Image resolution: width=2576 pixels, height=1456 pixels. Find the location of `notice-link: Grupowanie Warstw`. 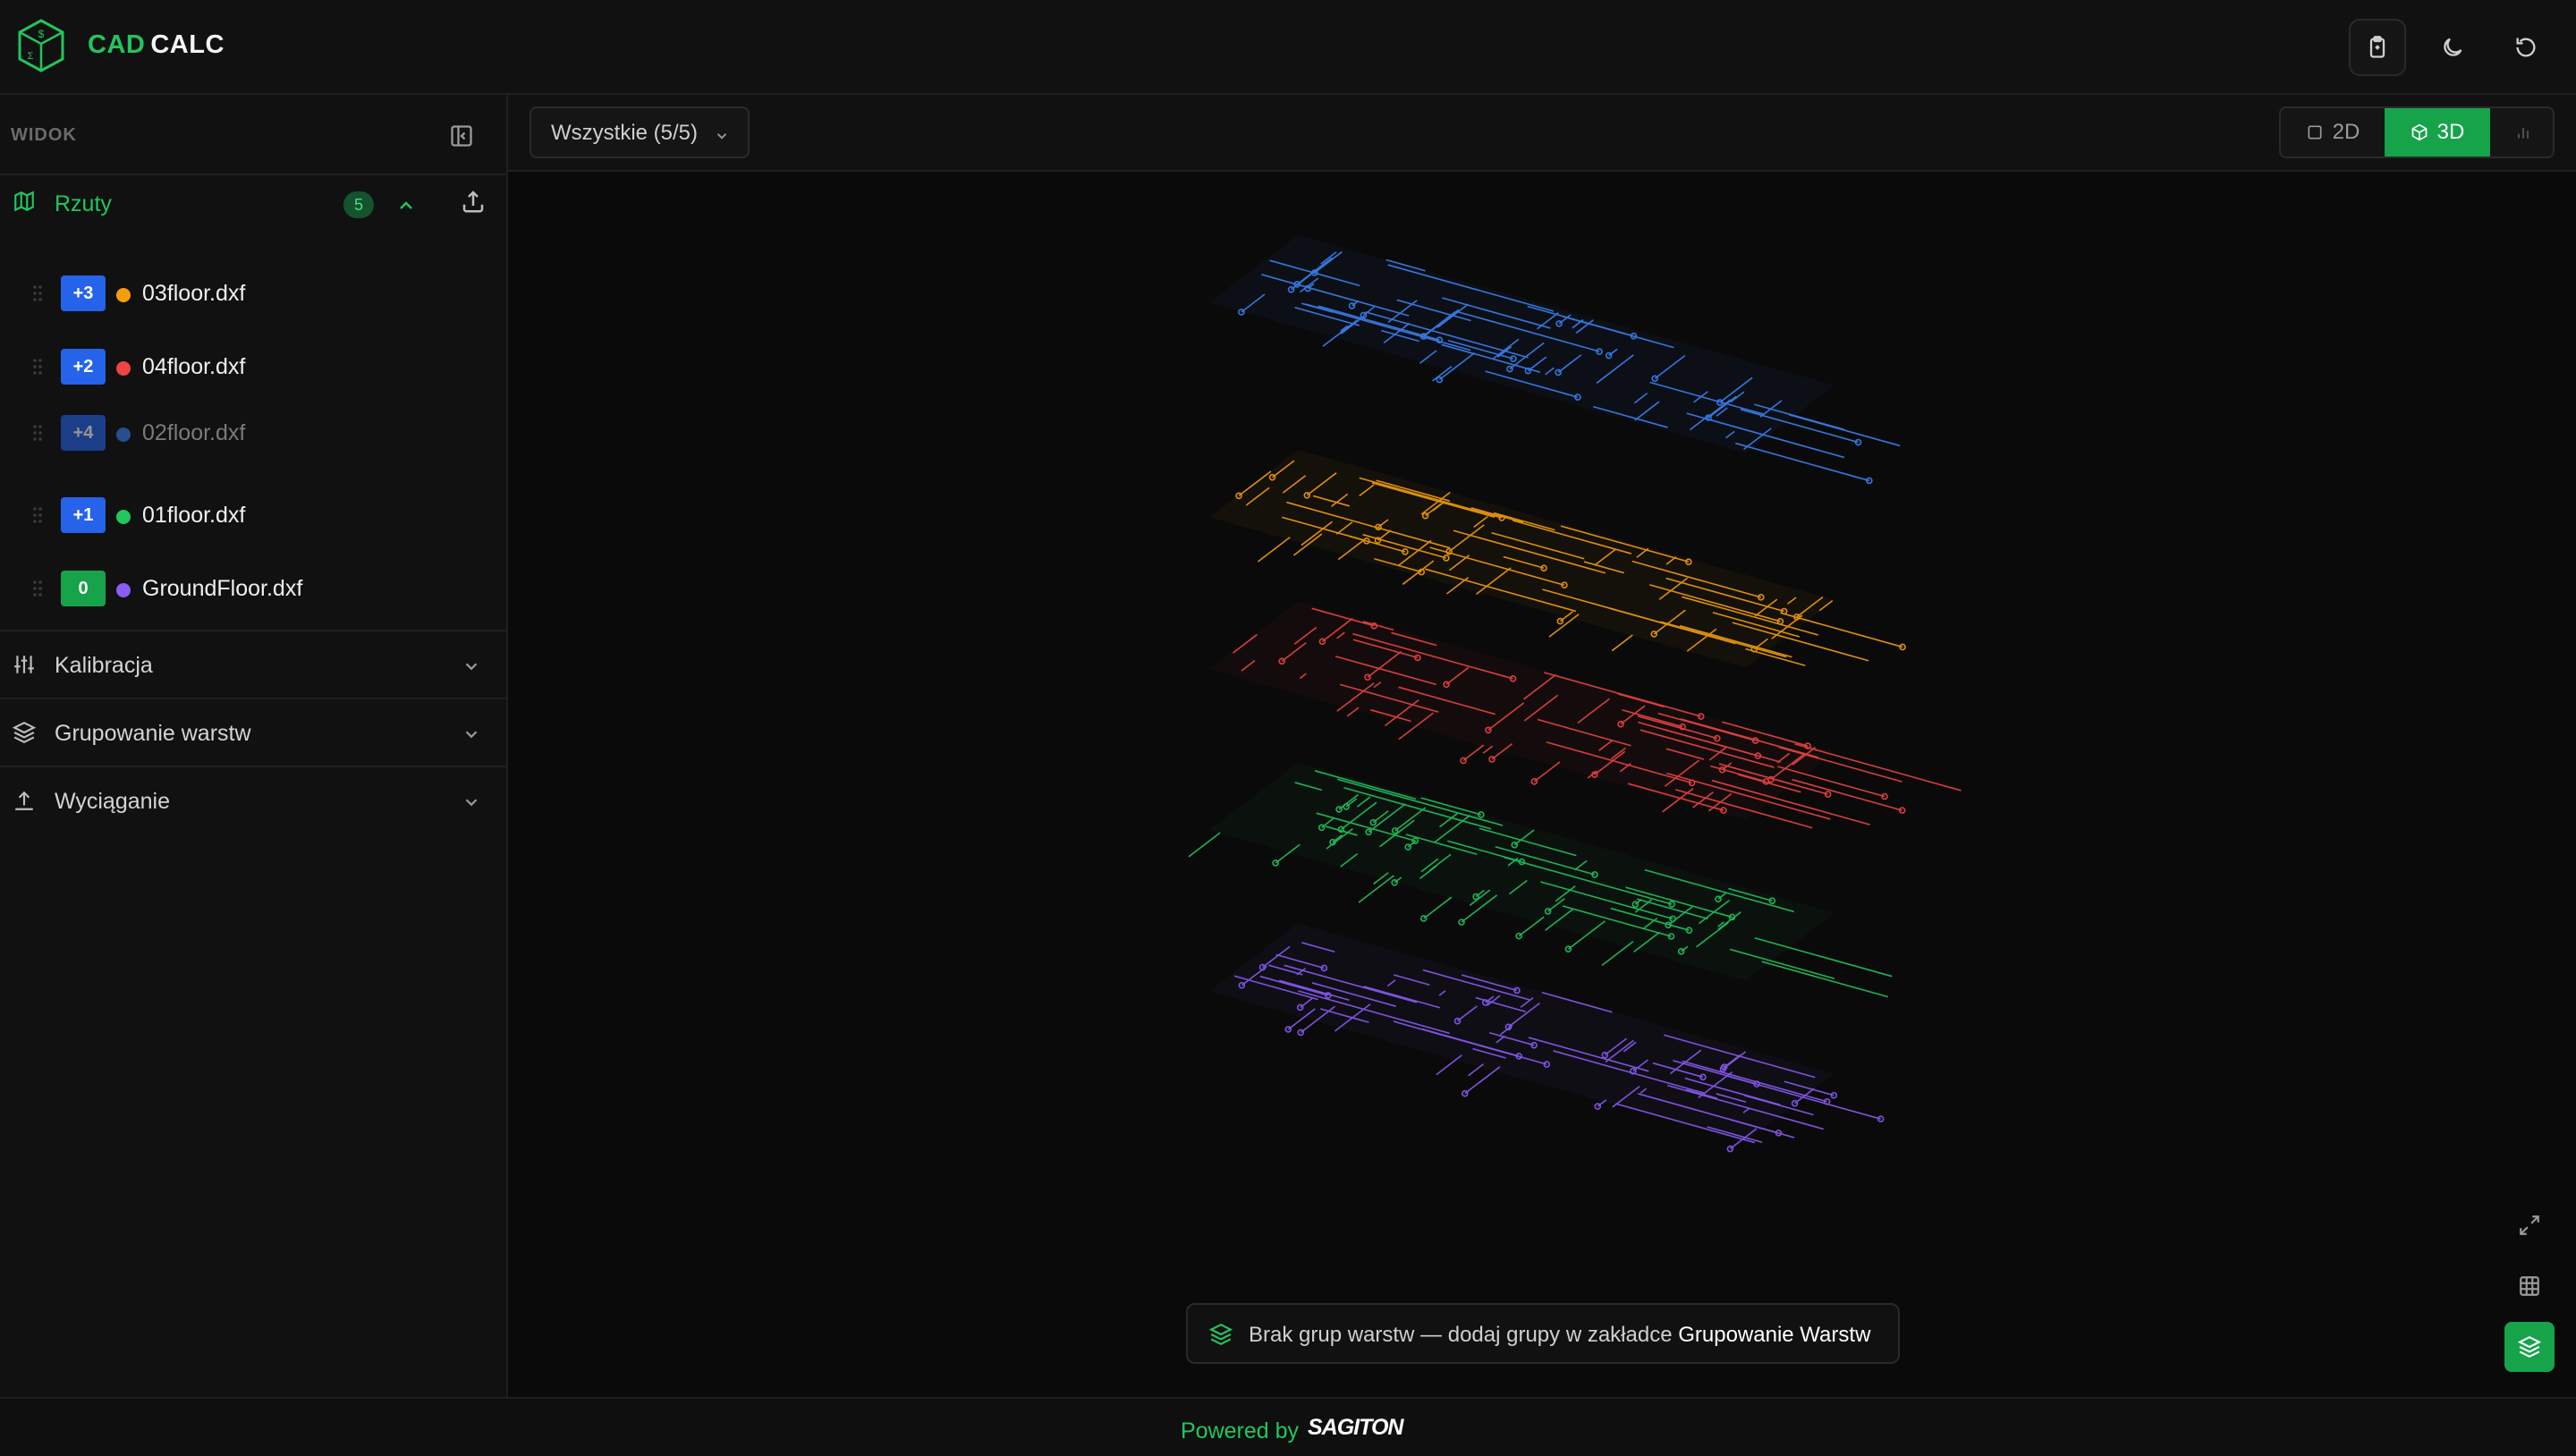

notice-link: Grupowanie Warstw is located at coordinates (1774, 1335).